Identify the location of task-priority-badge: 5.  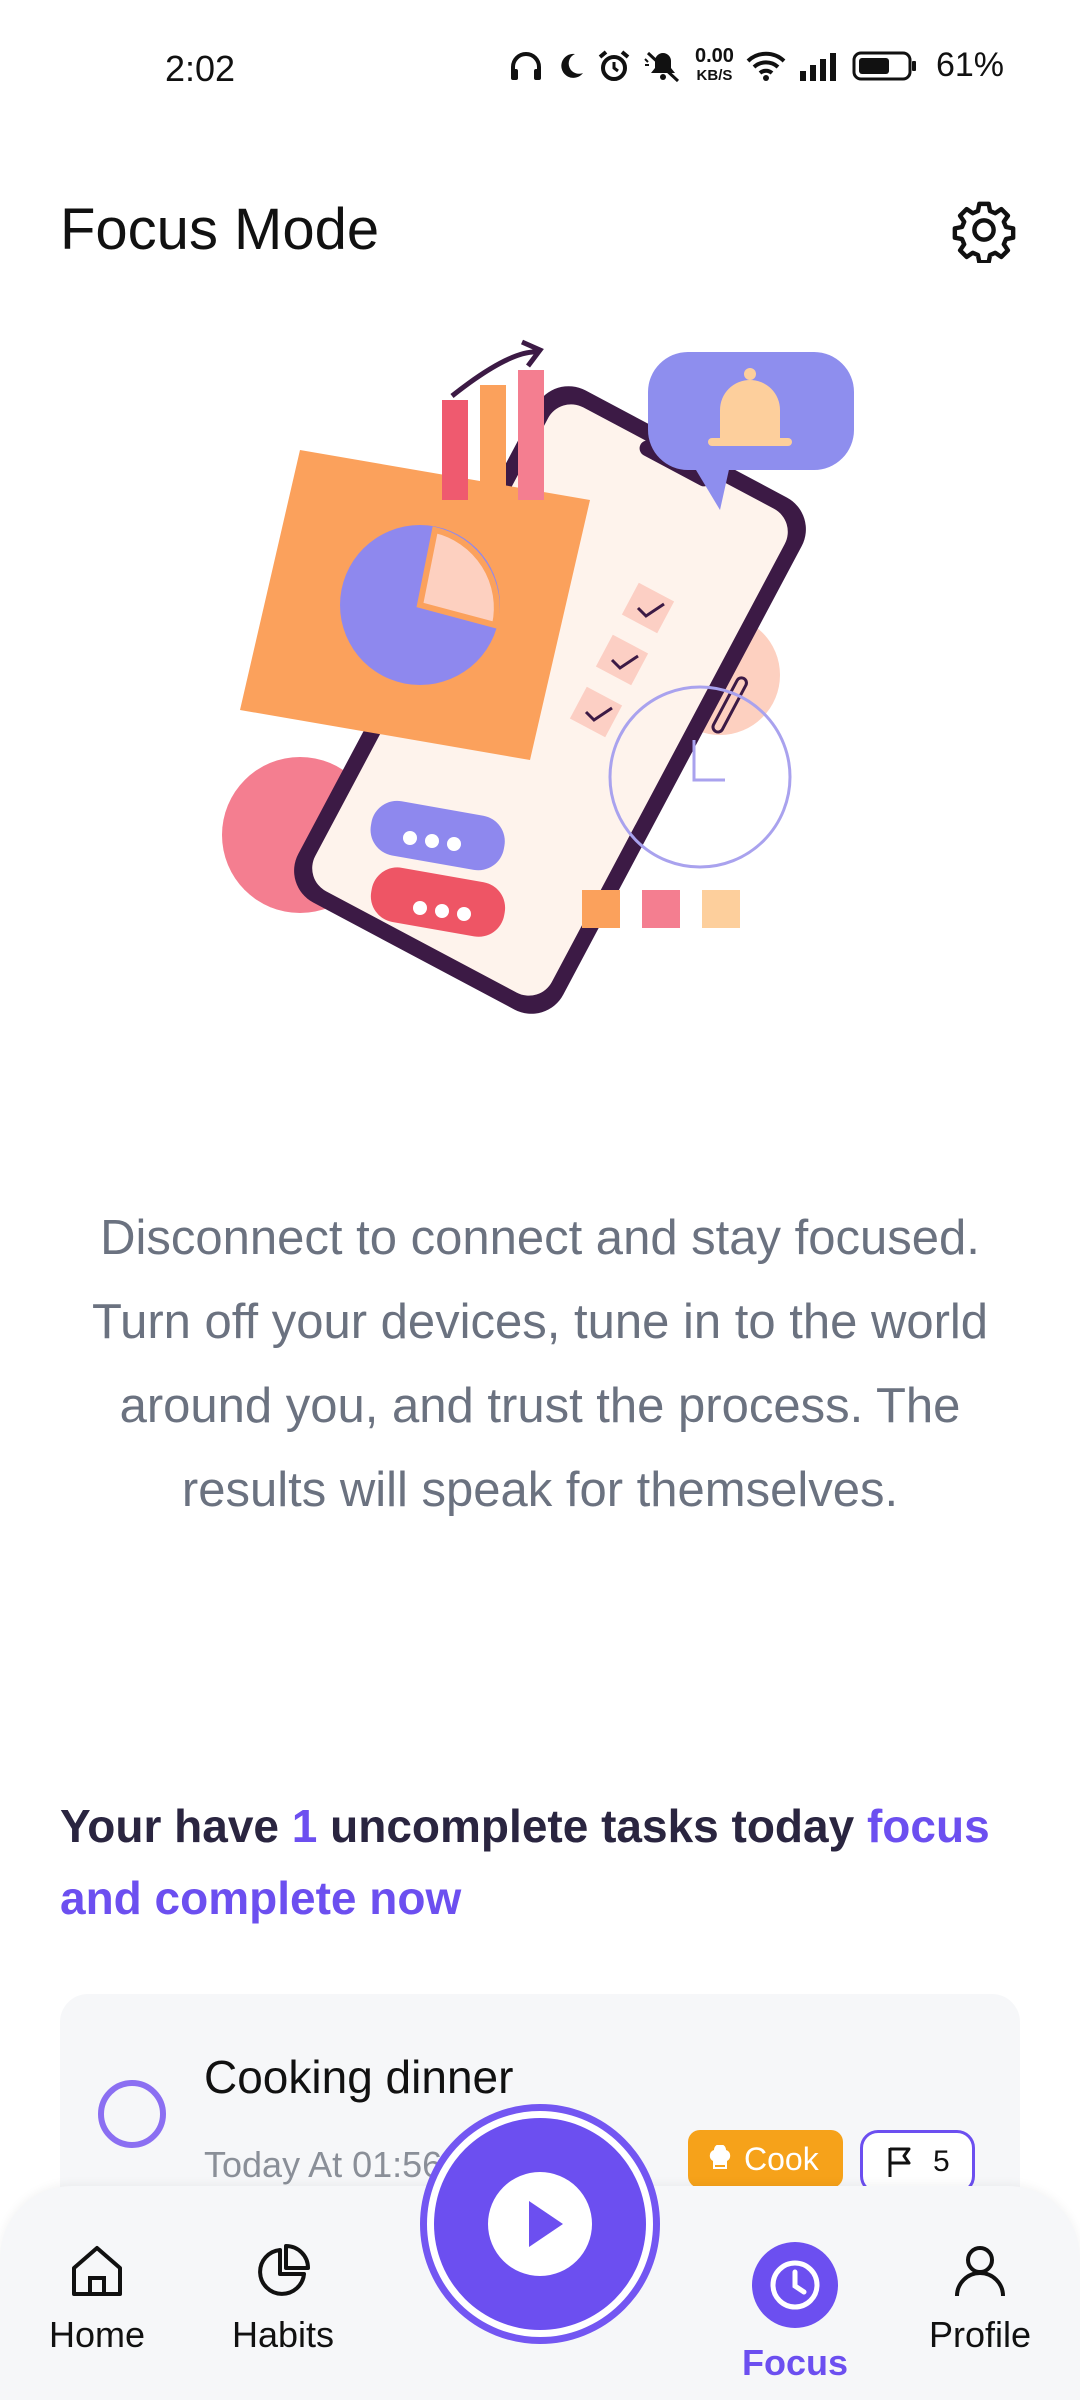
(917, 2162).